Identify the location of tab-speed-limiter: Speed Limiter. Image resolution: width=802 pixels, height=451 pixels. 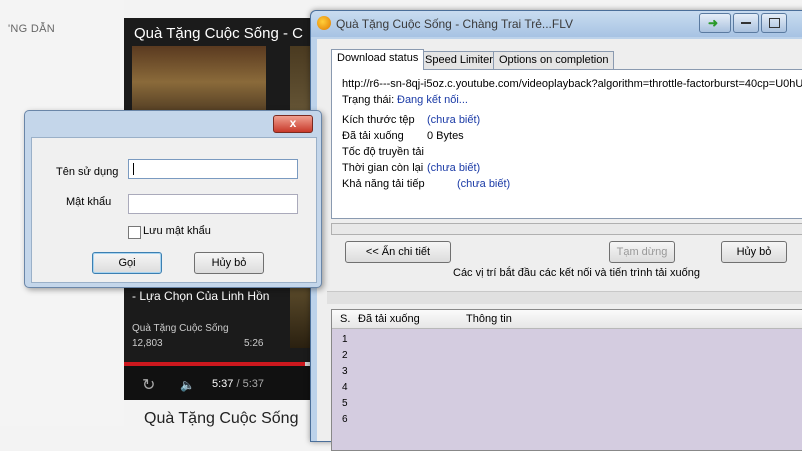
(459, 60).